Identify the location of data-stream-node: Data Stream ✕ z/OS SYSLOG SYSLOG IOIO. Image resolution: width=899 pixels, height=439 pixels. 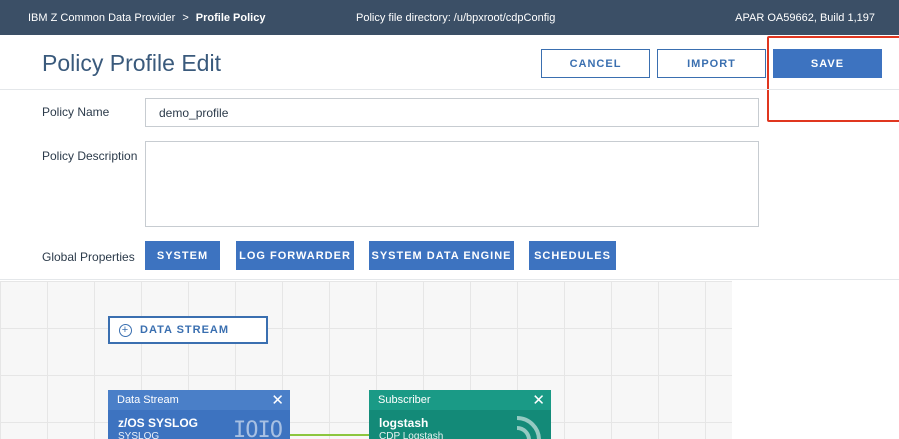
(199, 414).